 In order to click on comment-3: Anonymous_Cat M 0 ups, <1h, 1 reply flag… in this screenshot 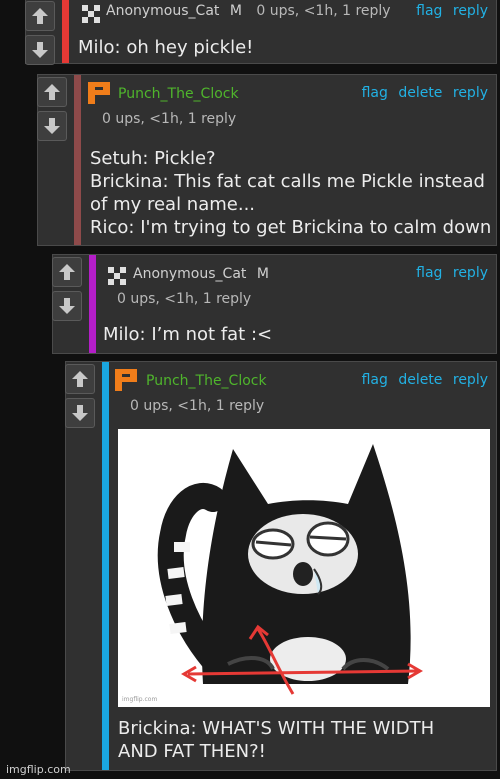, I will do `click(274, 304)`.